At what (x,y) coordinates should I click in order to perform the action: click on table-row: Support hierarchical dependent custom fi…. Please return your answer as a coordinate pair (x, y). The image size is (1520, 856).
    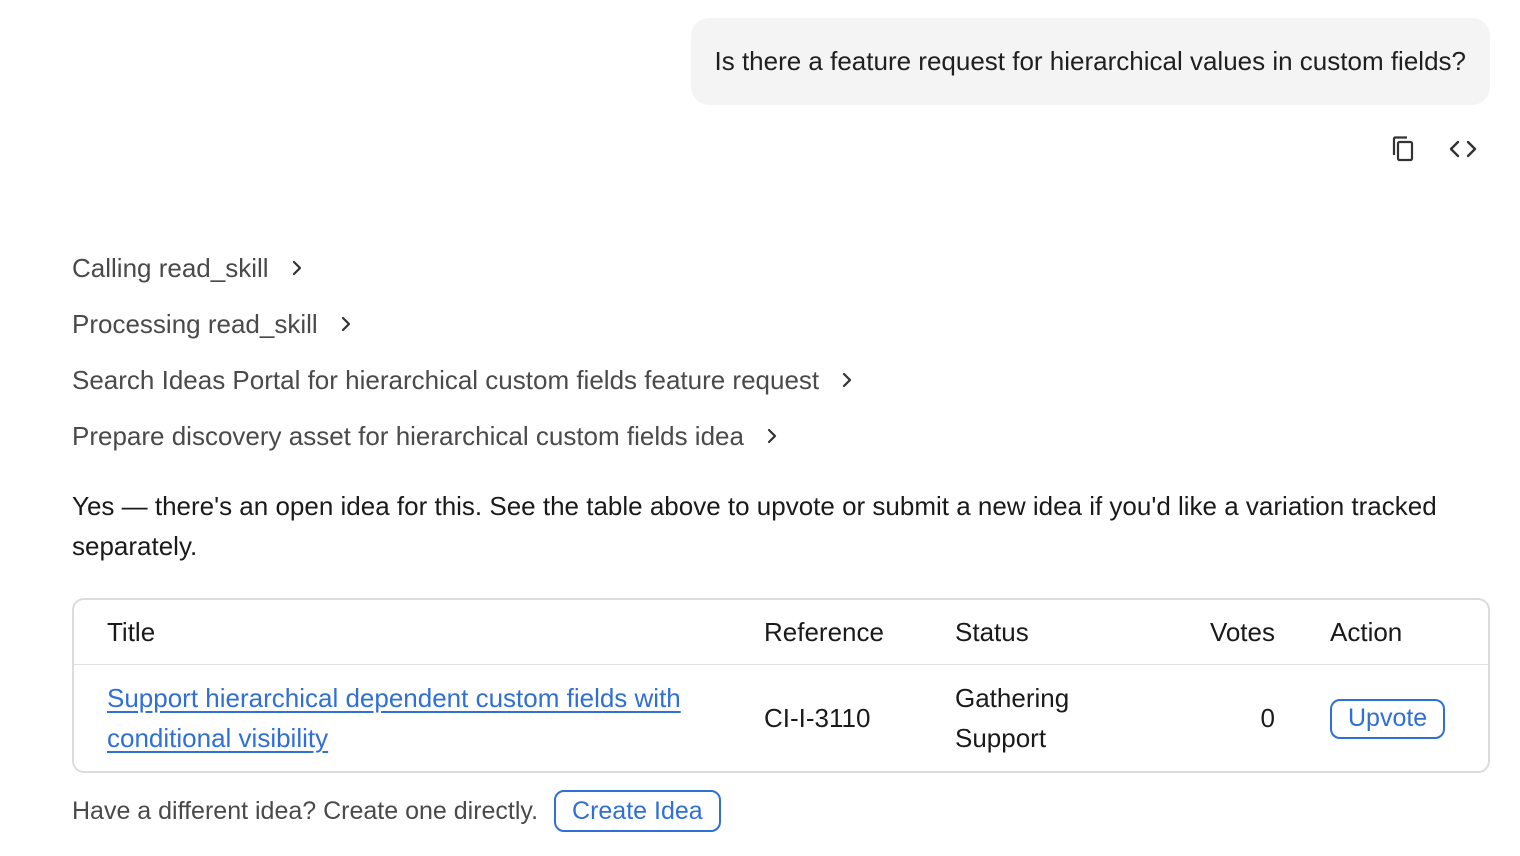
    Looking at the image, I should click on (781, 718).